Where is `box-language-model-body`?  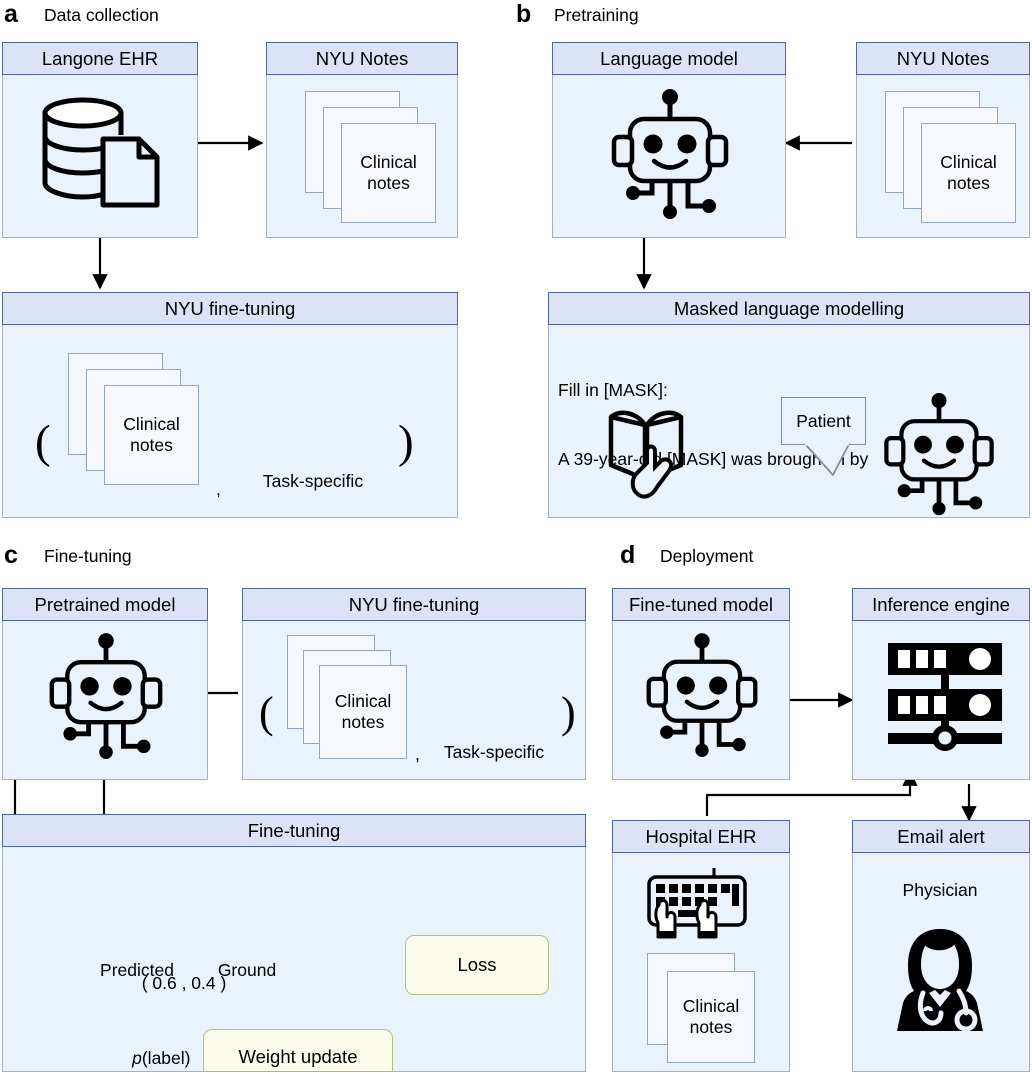
box-language-model-body is located at coordinates (669, 156).